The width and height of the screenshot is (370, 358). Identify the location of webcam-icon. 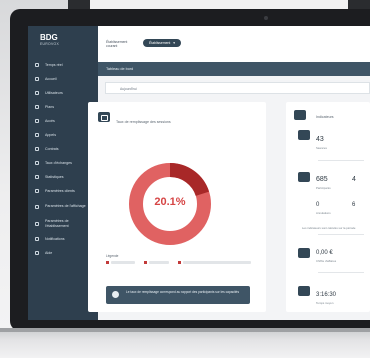
(266, 18).